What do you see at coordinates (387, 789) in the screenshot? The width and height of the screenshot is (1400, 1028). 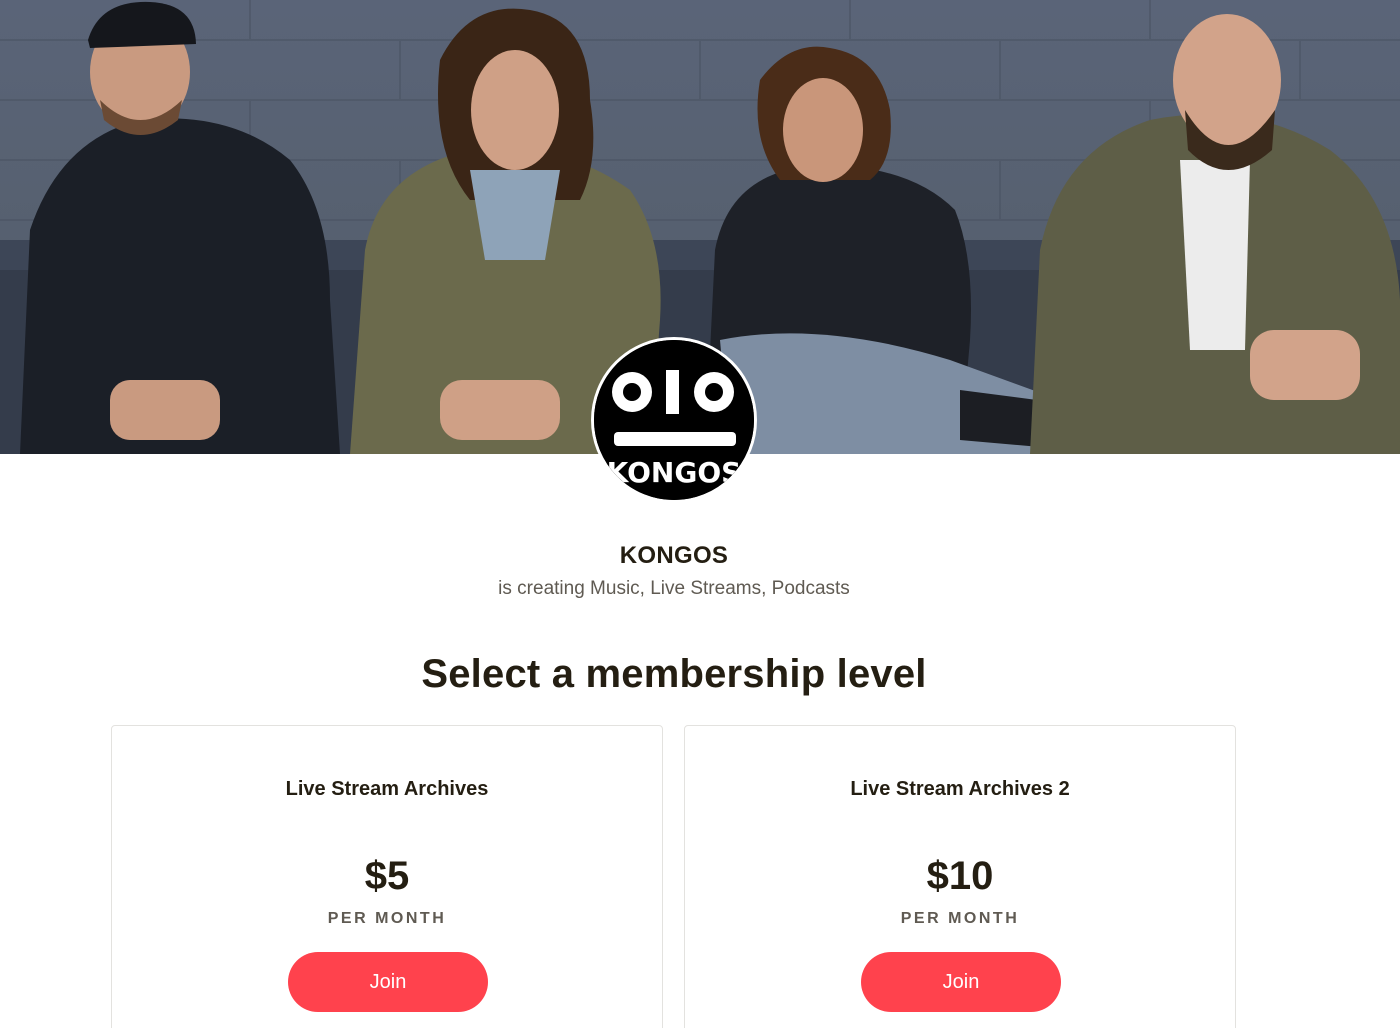 I see `tier-name: Live Stream Archives` at bounding box center [387, 789].